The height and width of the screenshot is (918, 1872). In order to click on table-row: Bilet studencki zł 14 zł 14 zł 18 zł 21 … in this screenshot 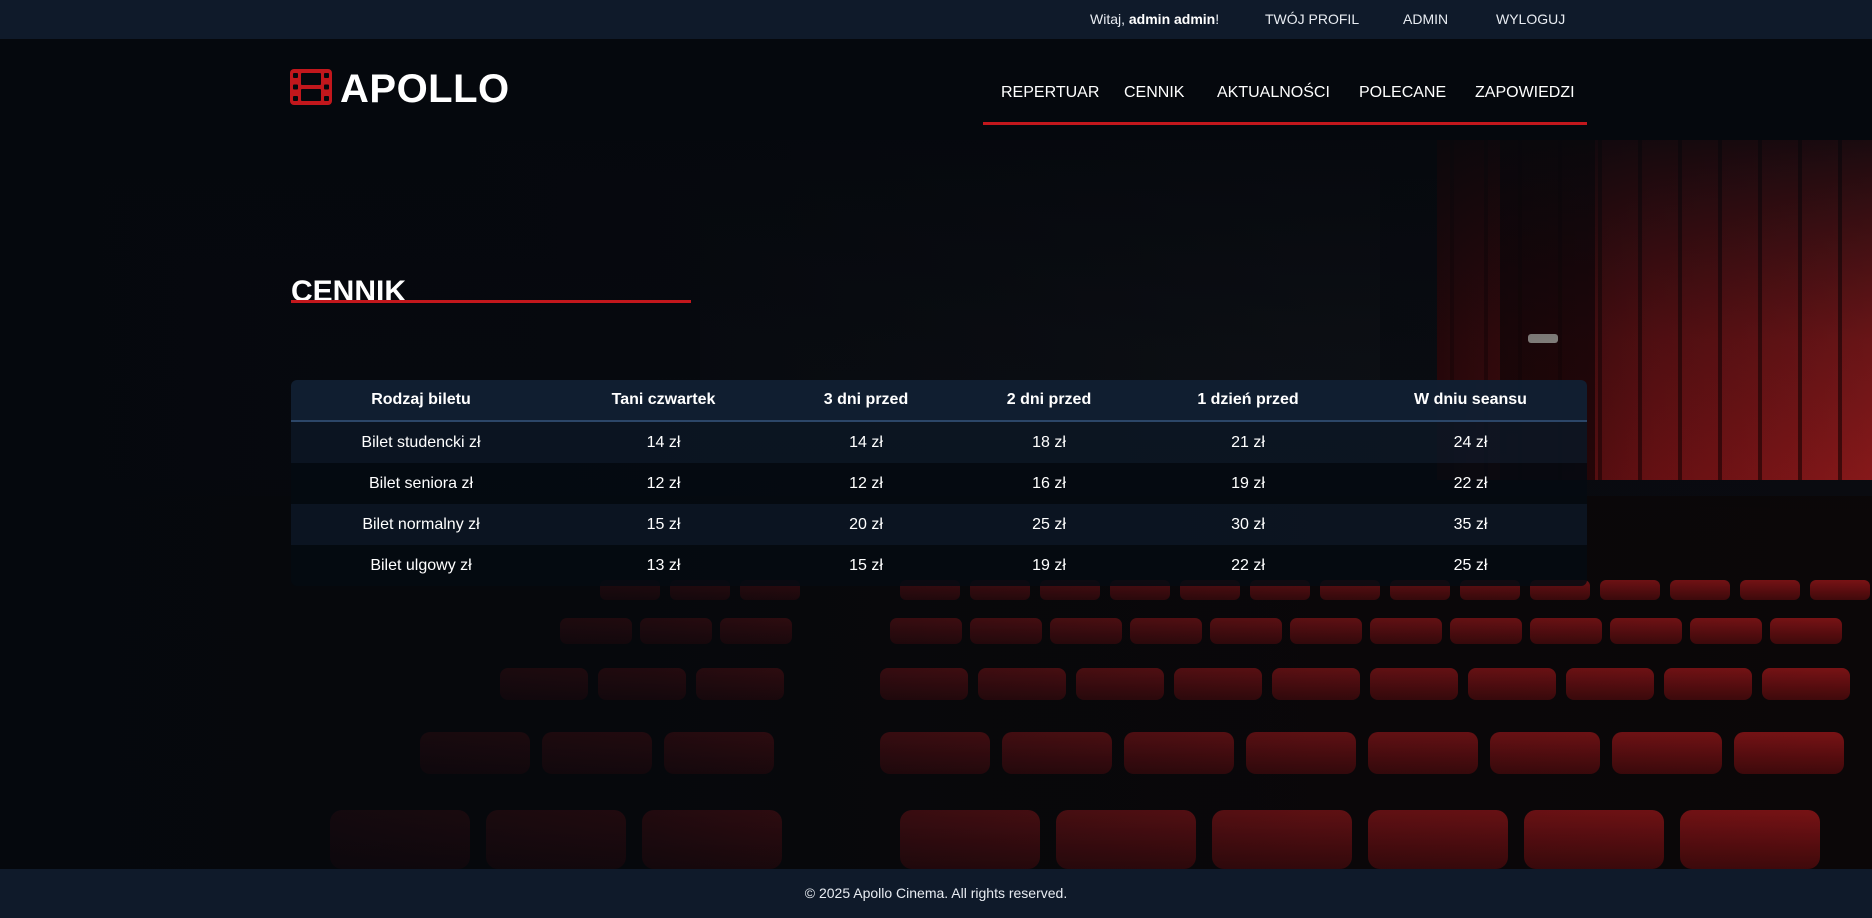, I will do `click(939, 442)`.